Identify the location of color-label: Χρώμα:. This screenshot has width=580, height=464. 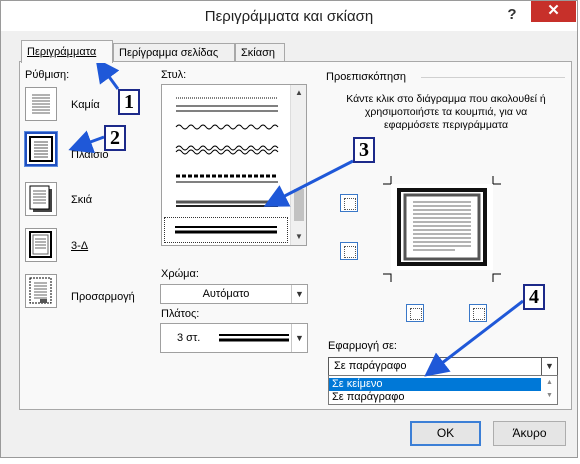
(180, 274).